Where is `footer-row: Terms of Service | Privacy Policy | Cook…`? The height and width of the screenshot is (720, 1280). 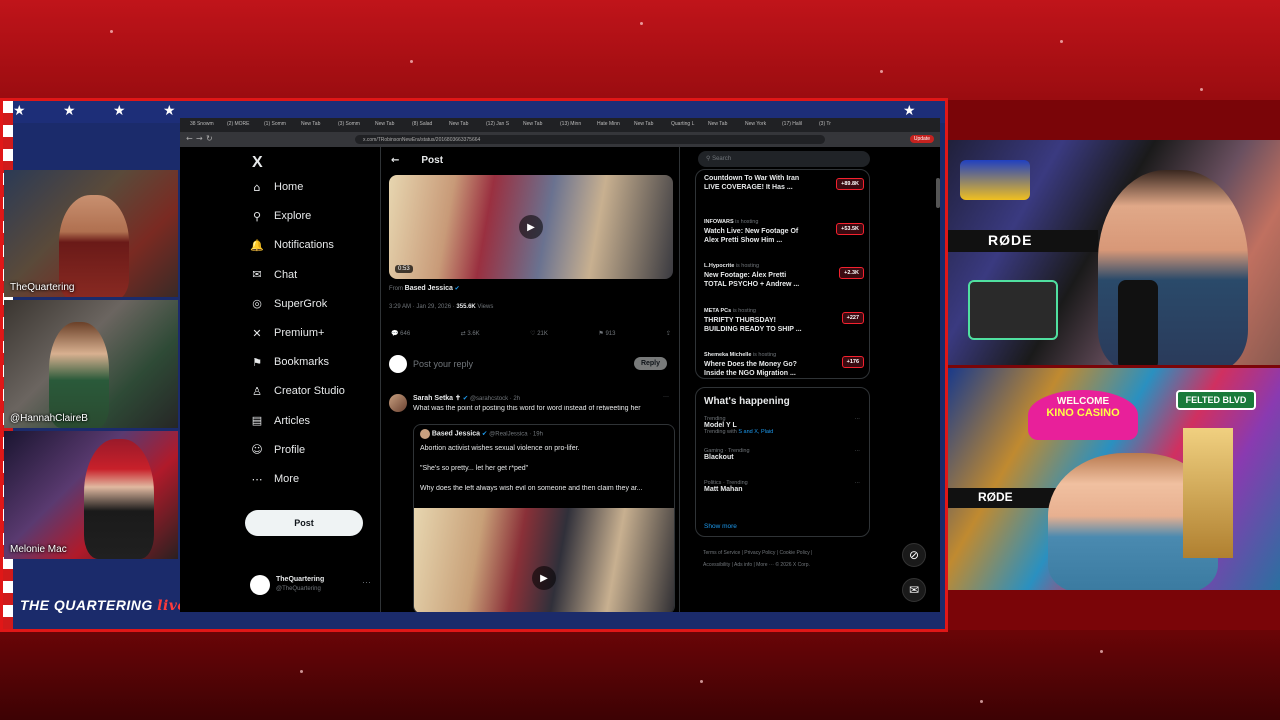
footer-row: Terms of Service | Privacy Policy | Cook… is located at coordinates (788, 553).